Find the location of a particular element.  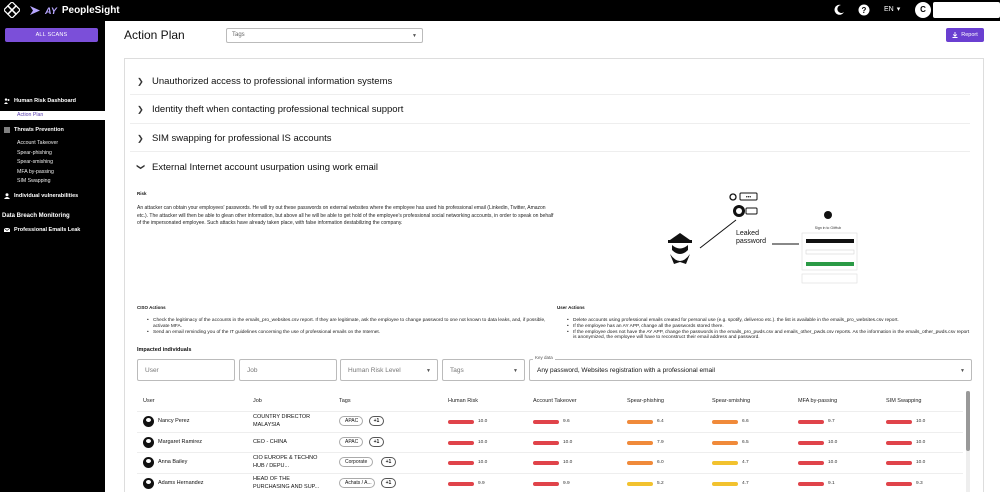

sidebar-item-spear-smishing: Spear-smishing is located at coordinates (35, 162).